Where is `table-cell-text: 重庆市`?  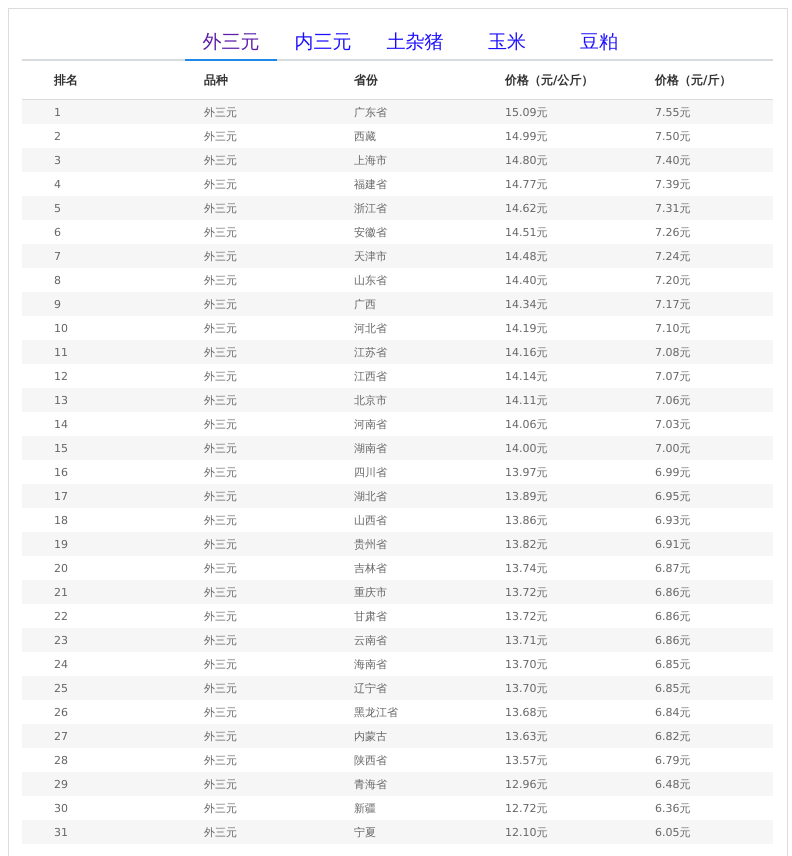 table-cell-text: 重庆市 is located at coordinates (371, 592).